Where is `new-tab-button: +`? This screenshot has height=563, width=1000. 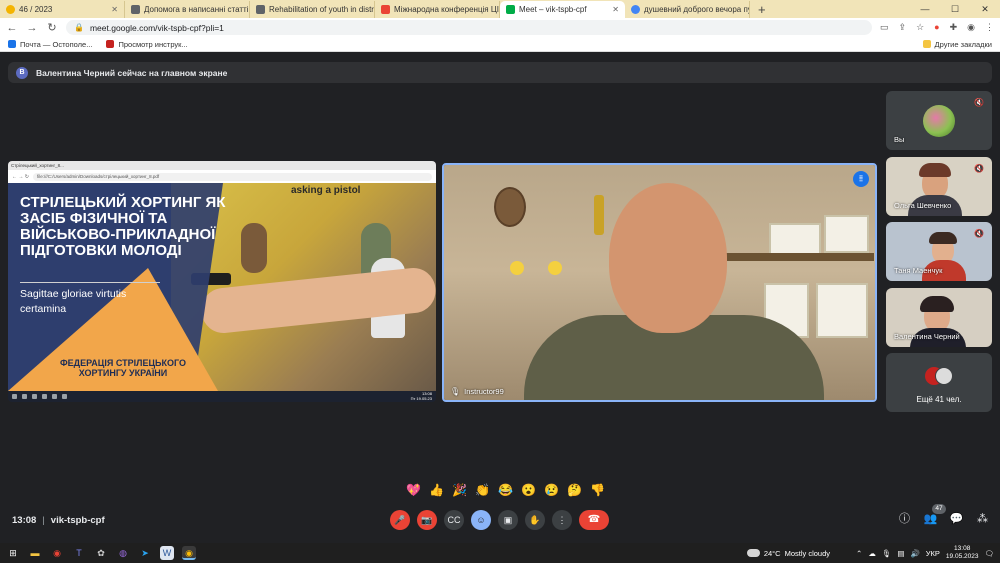 new-tab-button: + is located at coordinates (762, 9).